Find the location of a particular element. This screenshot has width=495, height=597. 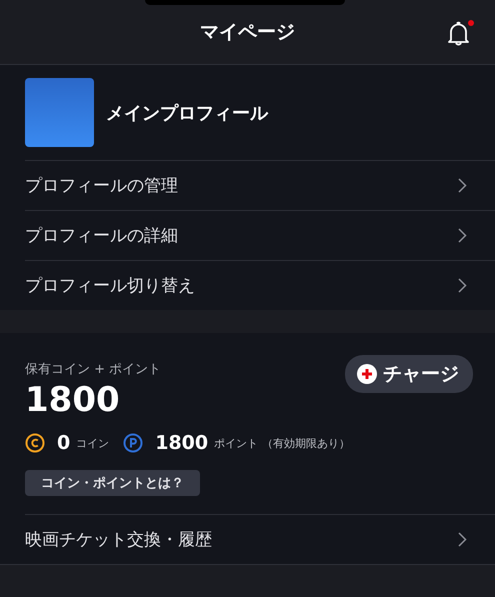

menu-item: プロフィール切り替え is located at coordinates (260, 285).